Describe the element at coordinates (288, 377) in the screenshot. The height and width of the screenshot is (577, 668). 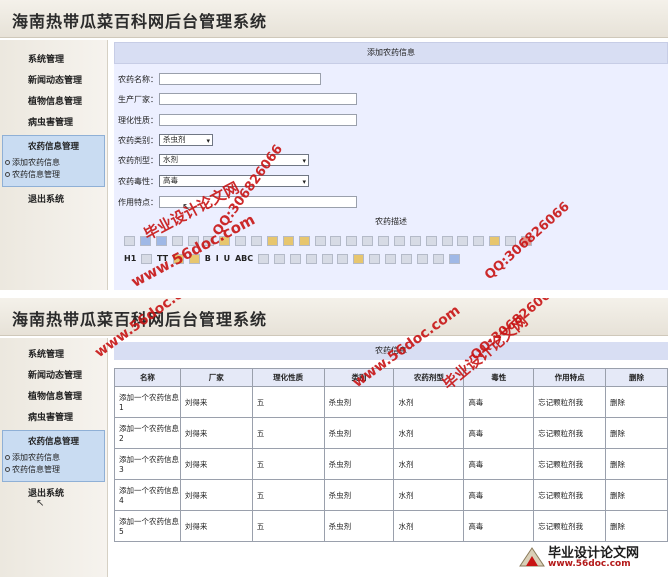
I see `column-header: 理化性质` at that location.